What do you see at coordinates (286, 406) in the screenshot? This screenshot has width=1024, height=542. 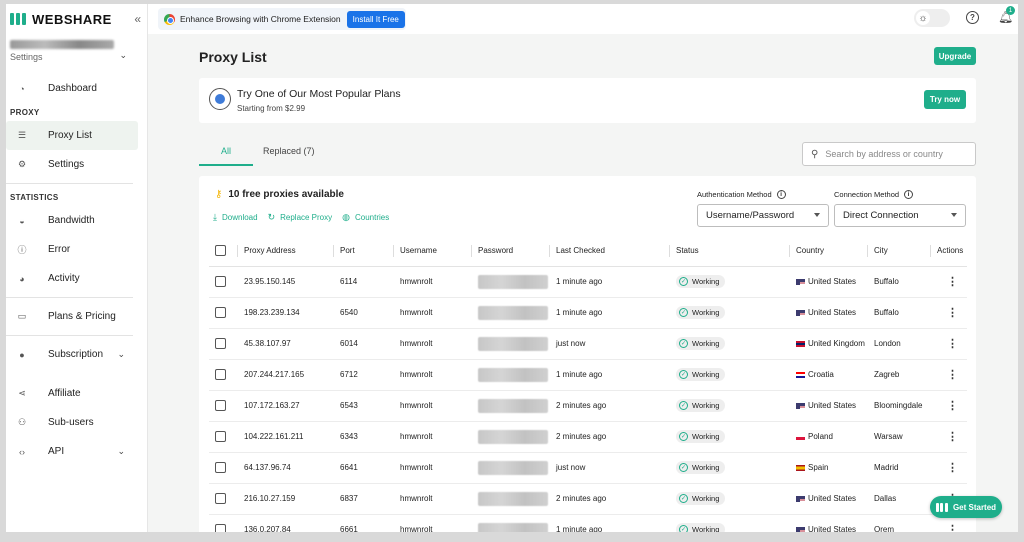 I see `cell-address: 107.172.163.27` at bounding box center [286, 406].